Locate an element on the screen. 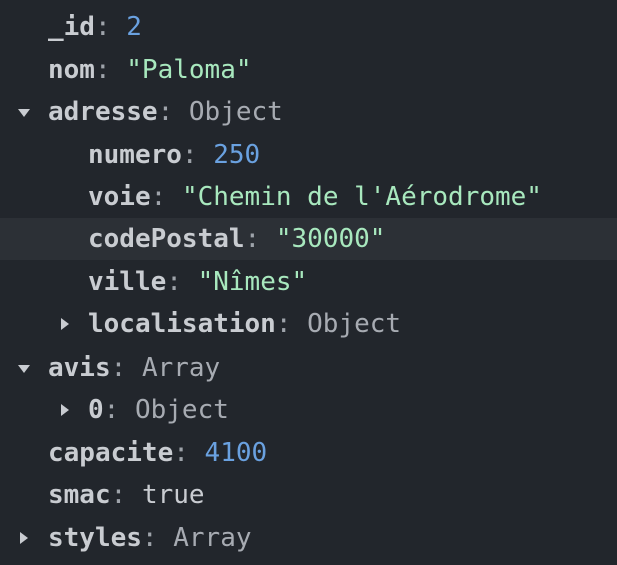 Image resolution: width=617 pixels, height=565 pixels. field-key: numero is located at coordinates (135, 155).